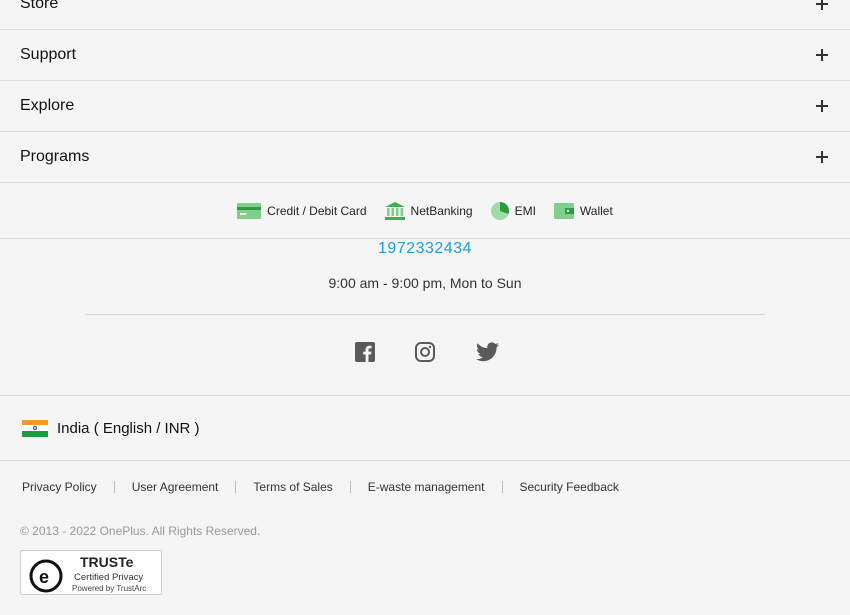 This screenshot has height=615, width=850. Describe the element at coordinates (128, 428) in the screenshot. I see `region-label: India ( English / INR )` at that location.